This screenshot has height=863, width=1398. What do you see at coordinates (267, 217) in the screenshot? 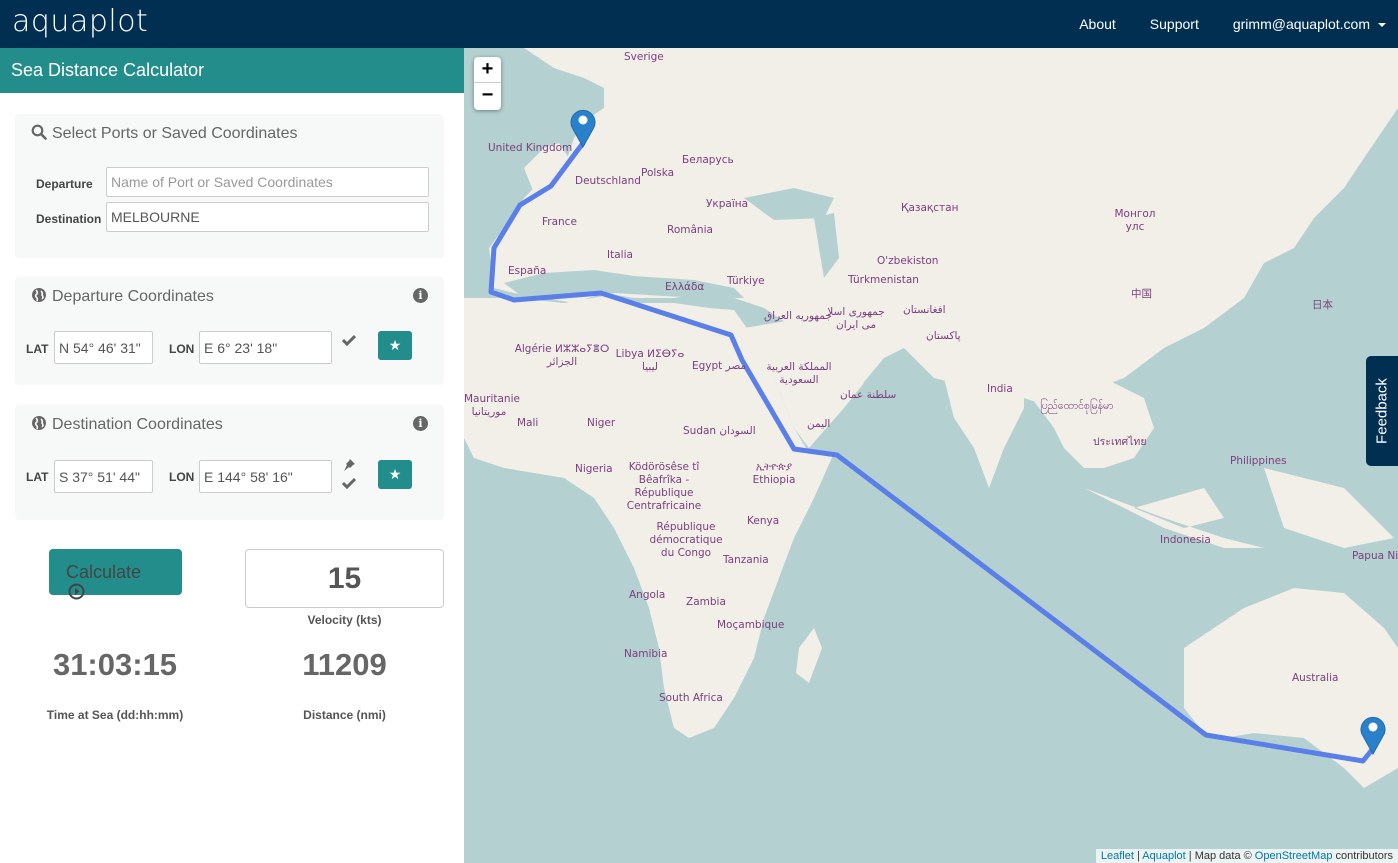
I see `destination-port-input: MELBOURNE` at bounding box center [267, 217].